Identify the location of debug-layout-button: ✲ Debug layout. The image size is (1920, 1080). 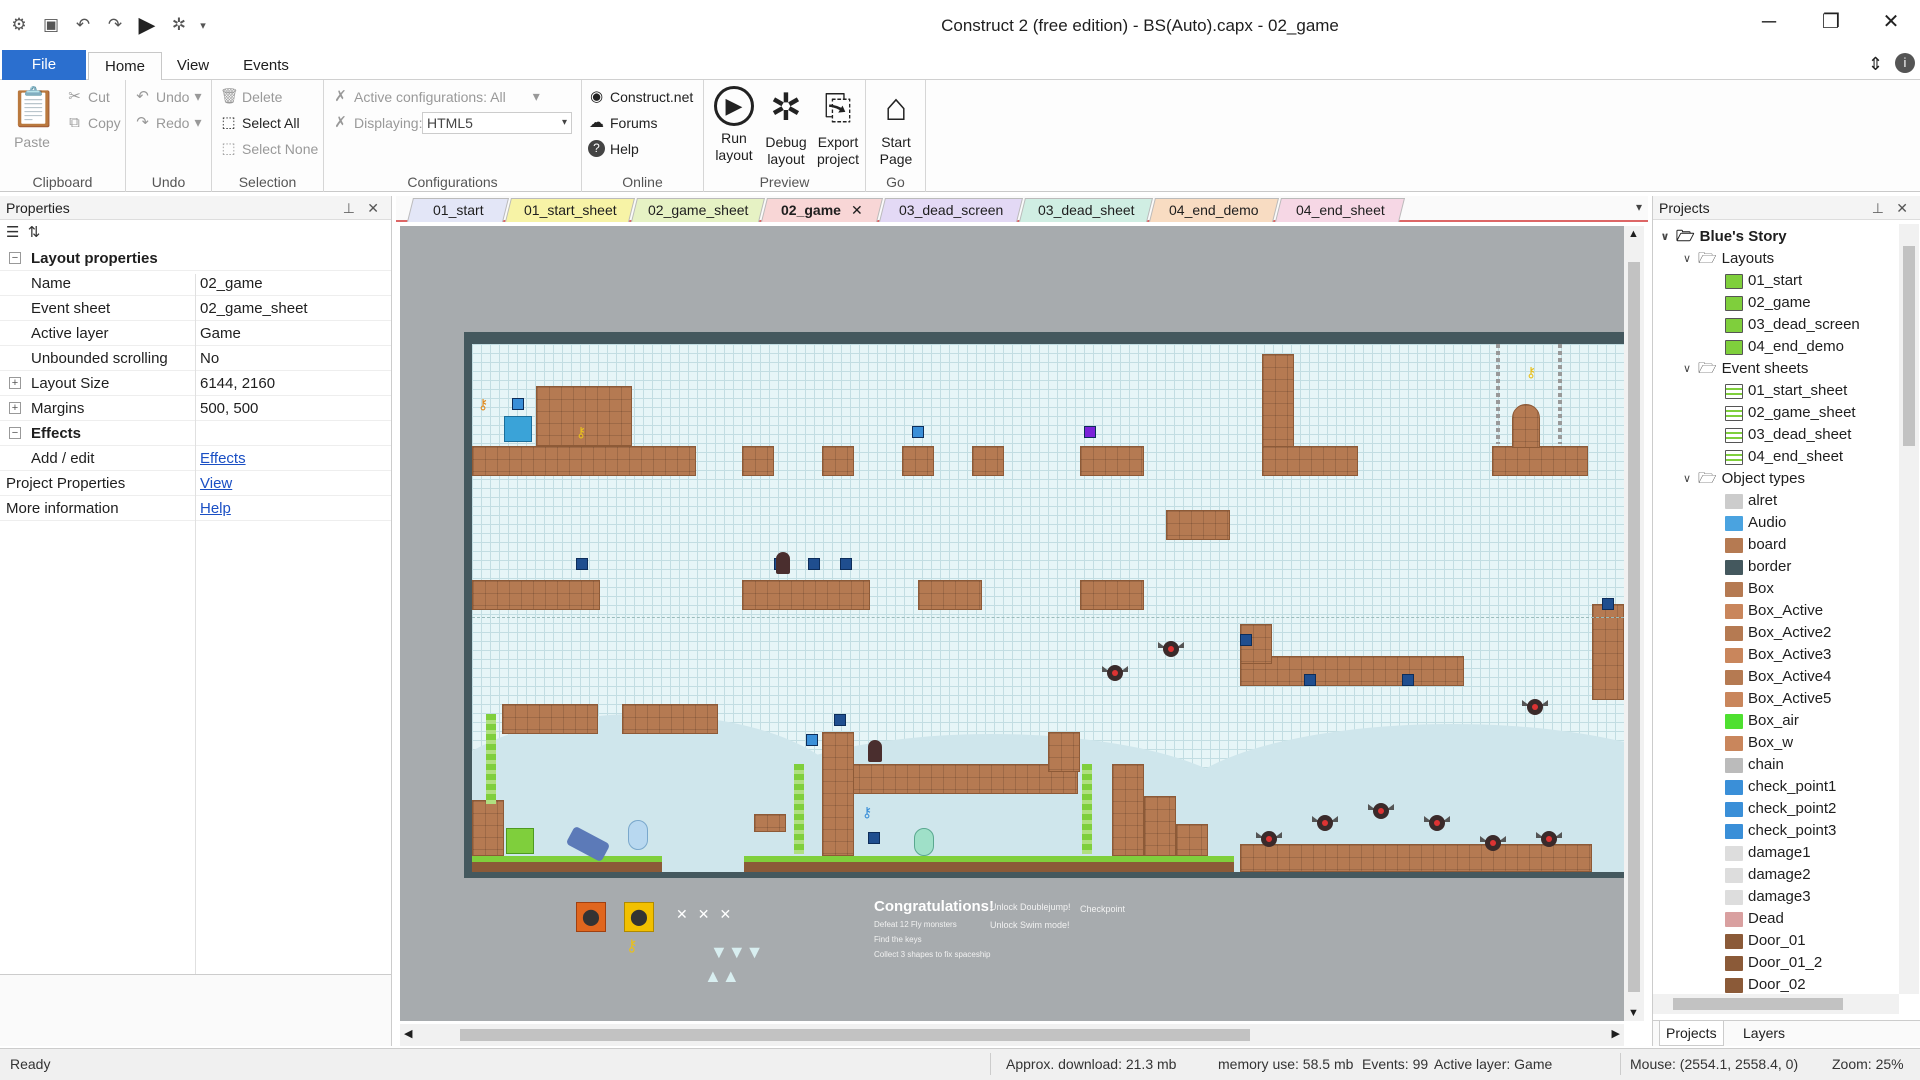
(786, 127).